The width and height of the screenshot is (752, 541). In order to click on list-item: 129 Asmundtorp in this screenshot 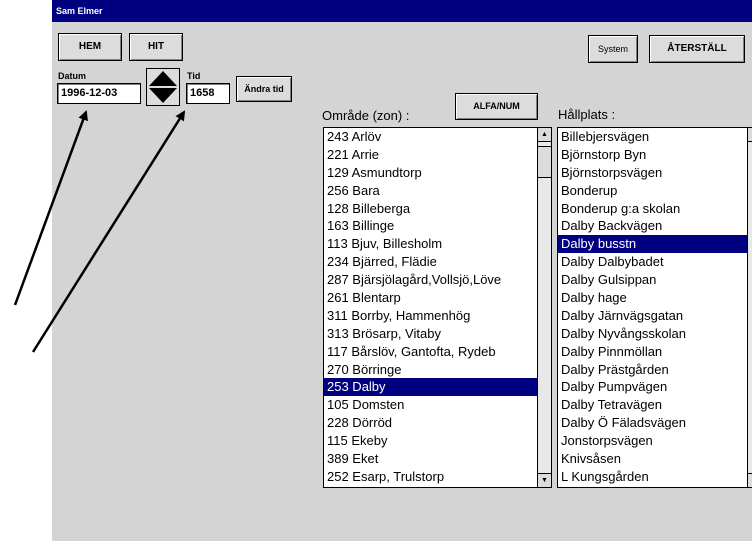, I will do `click(430, 173)`.